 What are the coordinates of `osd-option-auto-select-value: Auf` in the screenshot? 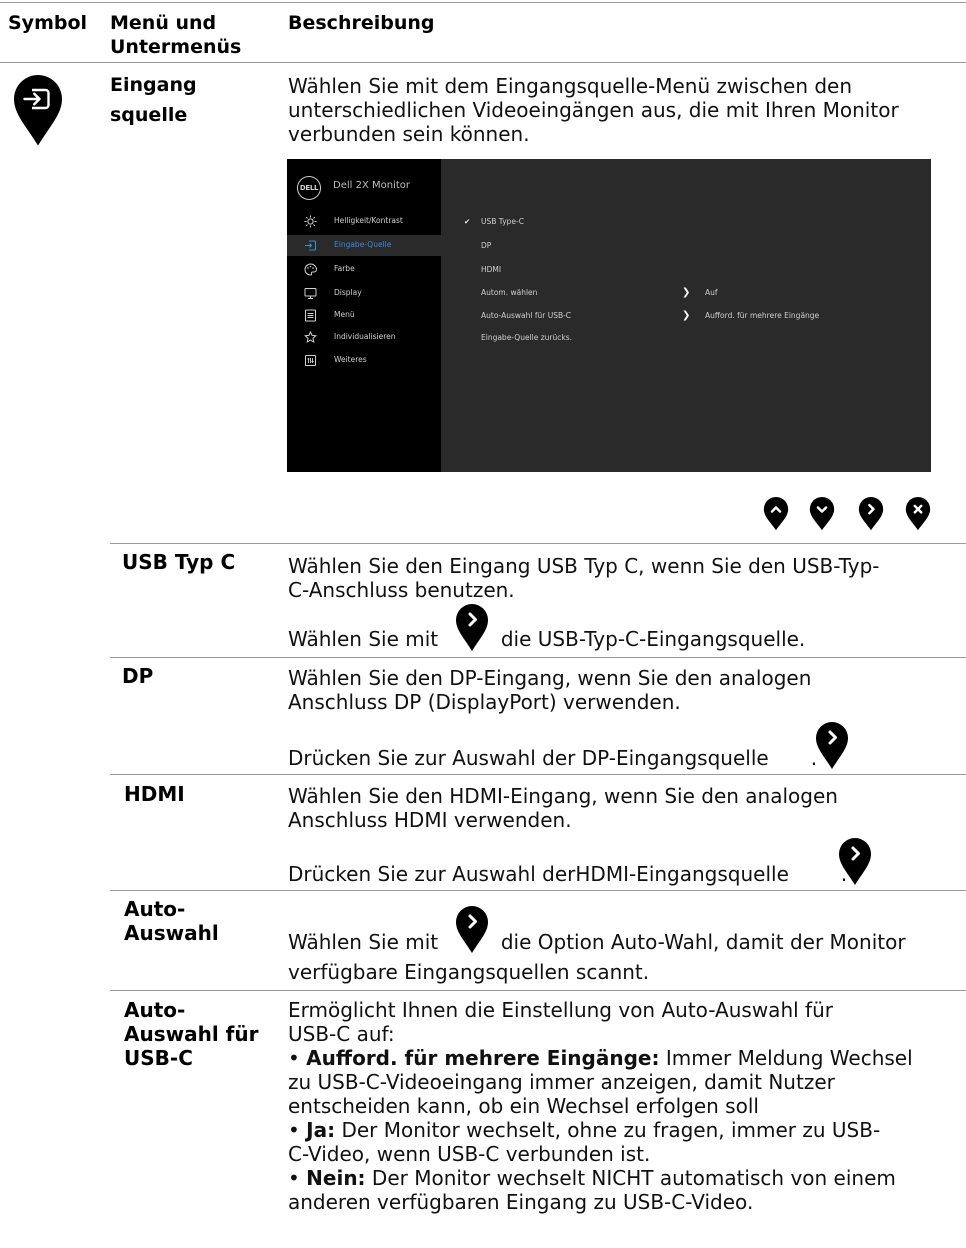 It's located at (711, 292).